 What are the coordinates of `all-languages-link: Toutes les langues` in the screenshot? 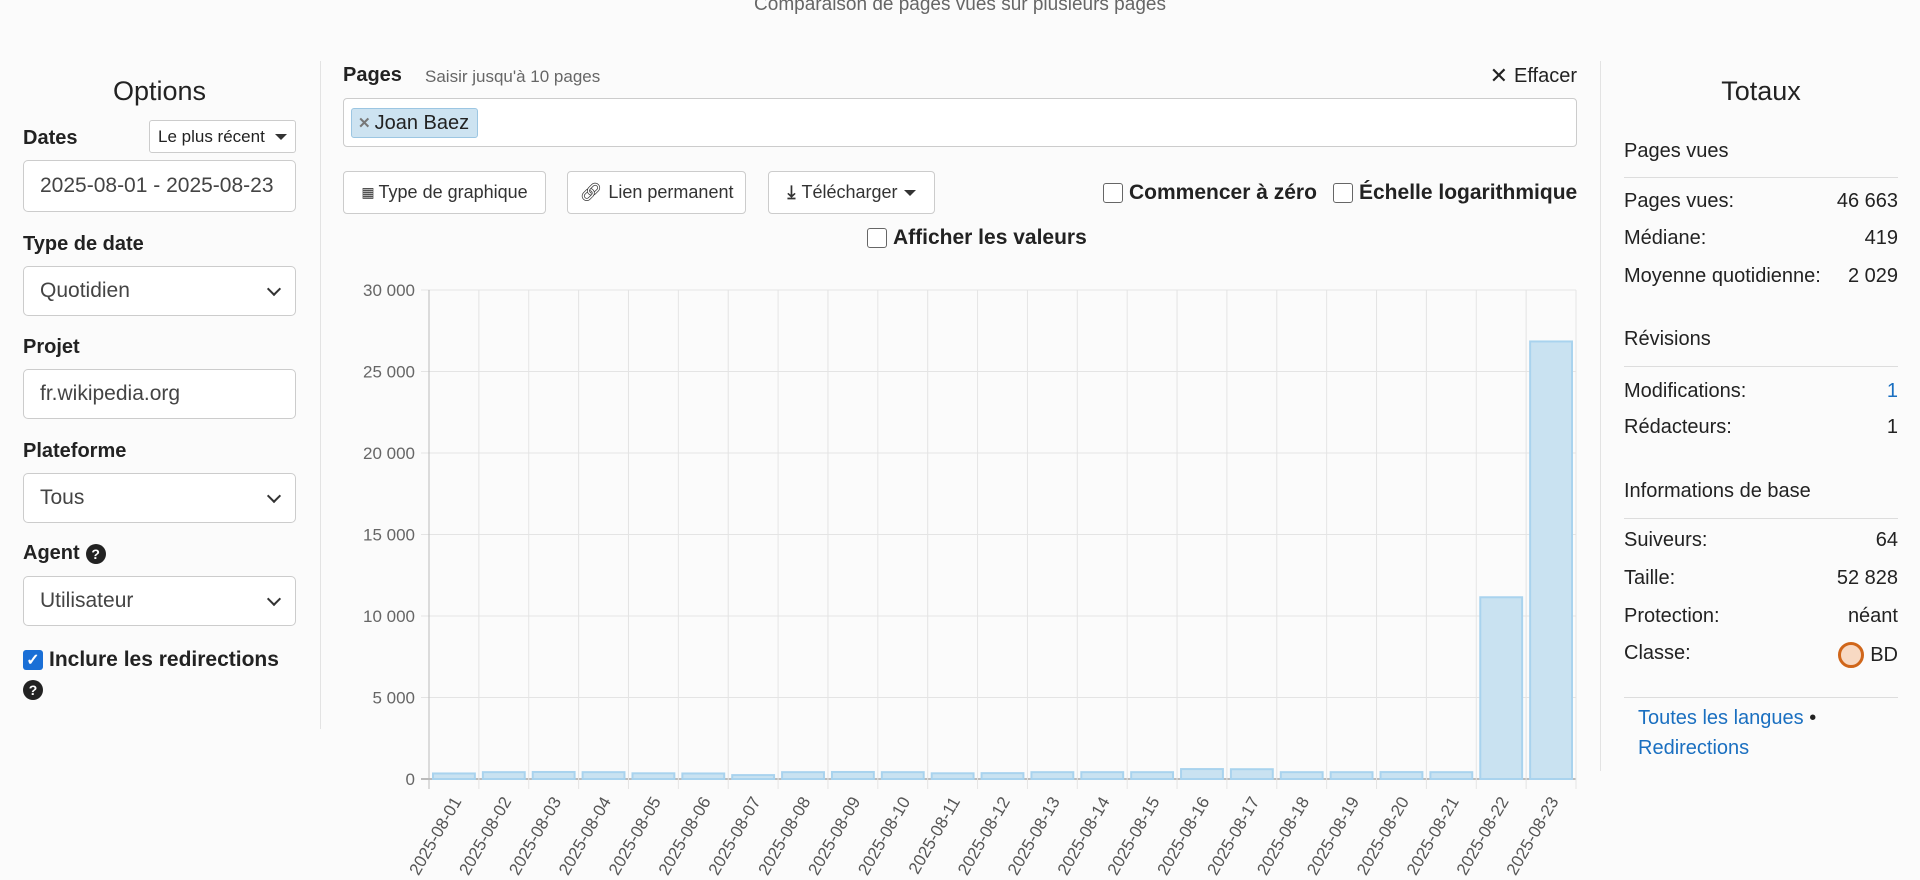 It's located at (1721, 718).